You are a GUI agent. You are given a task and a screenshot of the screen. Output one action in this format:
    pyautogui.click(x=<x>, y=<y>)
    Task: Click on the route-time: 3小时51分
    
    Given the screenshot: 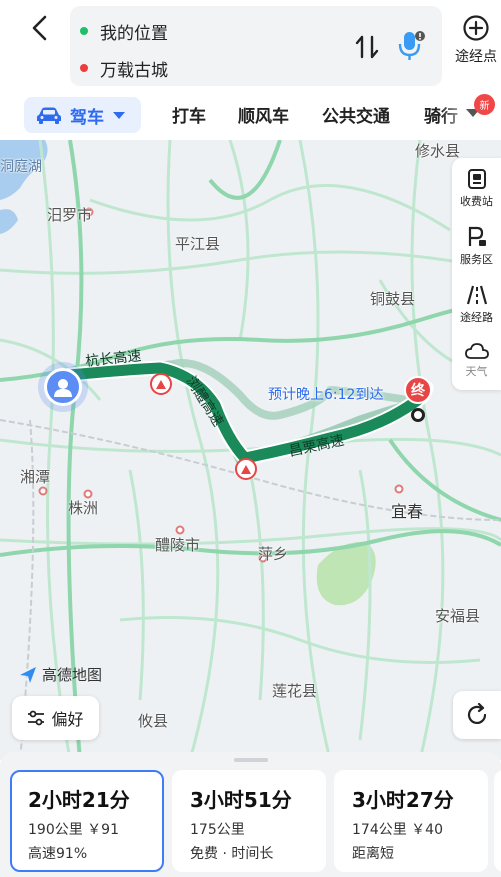 What is the action you would take?
    pyautogui.click(x=241, y=800)
    